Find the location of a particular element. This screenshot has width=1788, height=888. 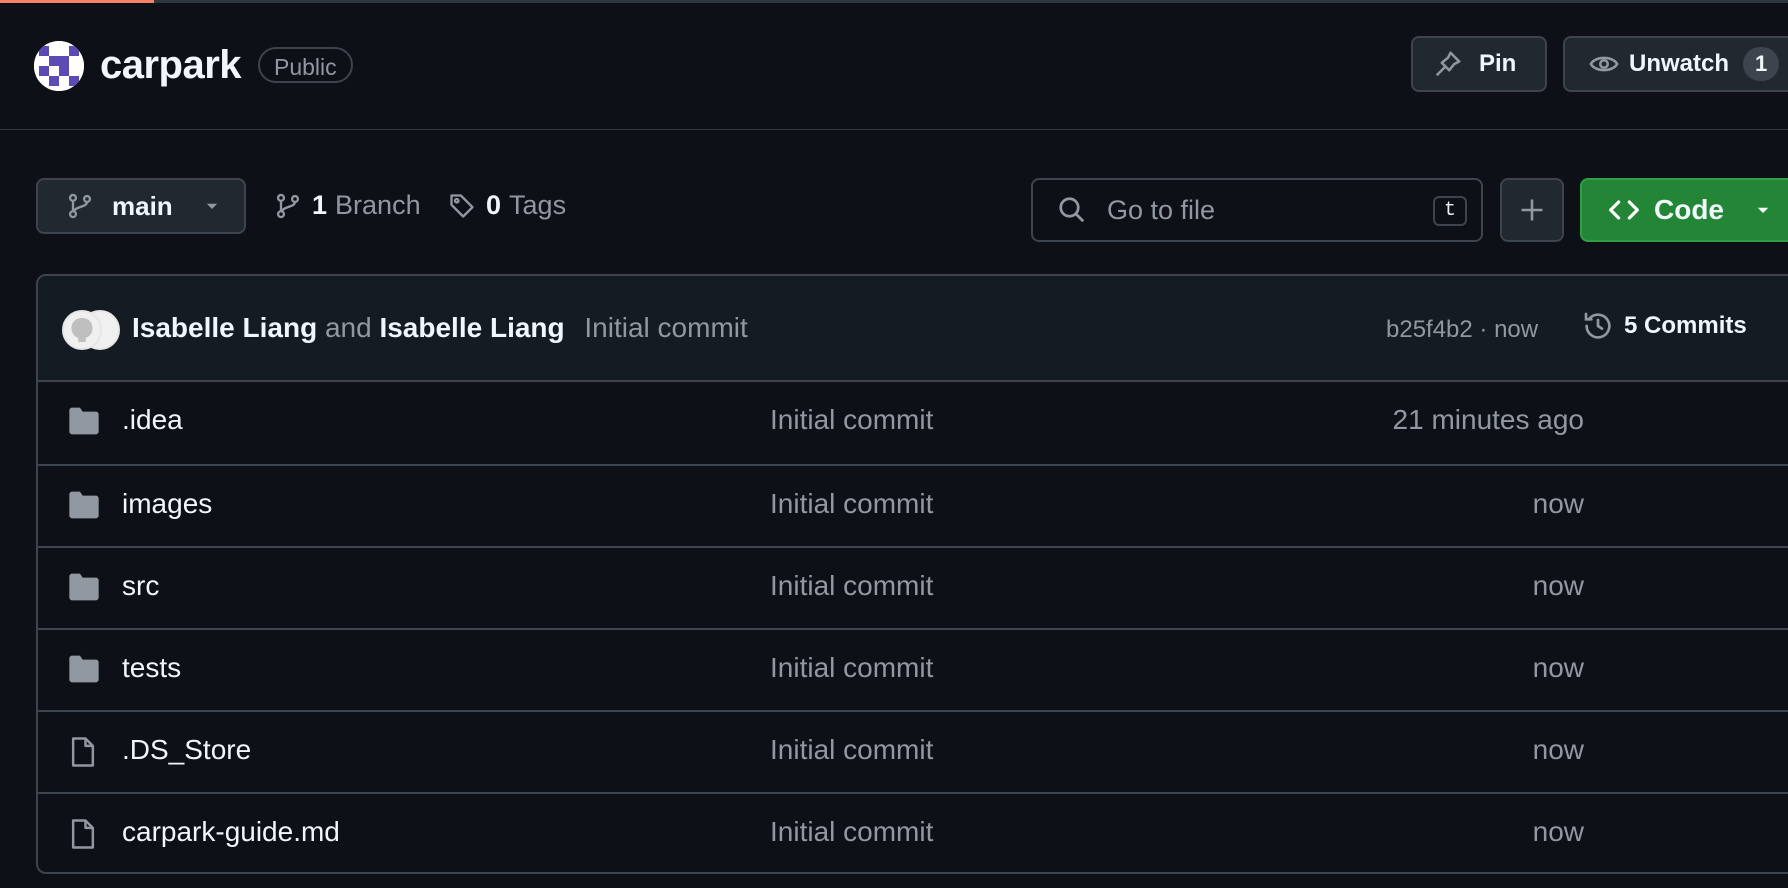

pin-label: Pin is located at coordinates (1498, 63).